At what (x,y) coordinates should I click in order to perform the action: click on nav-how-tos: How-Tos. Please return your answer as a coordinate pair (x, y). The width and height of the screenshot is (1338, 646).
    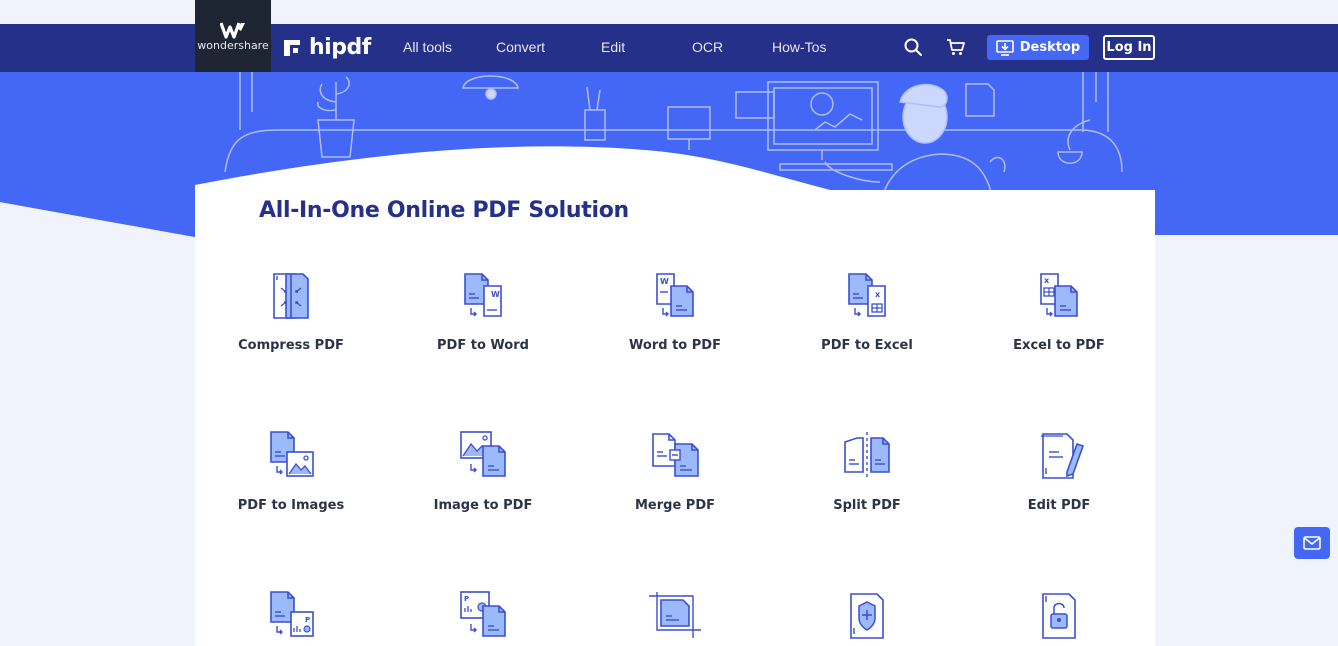
    Looking at the image, I should click on (799, 47).